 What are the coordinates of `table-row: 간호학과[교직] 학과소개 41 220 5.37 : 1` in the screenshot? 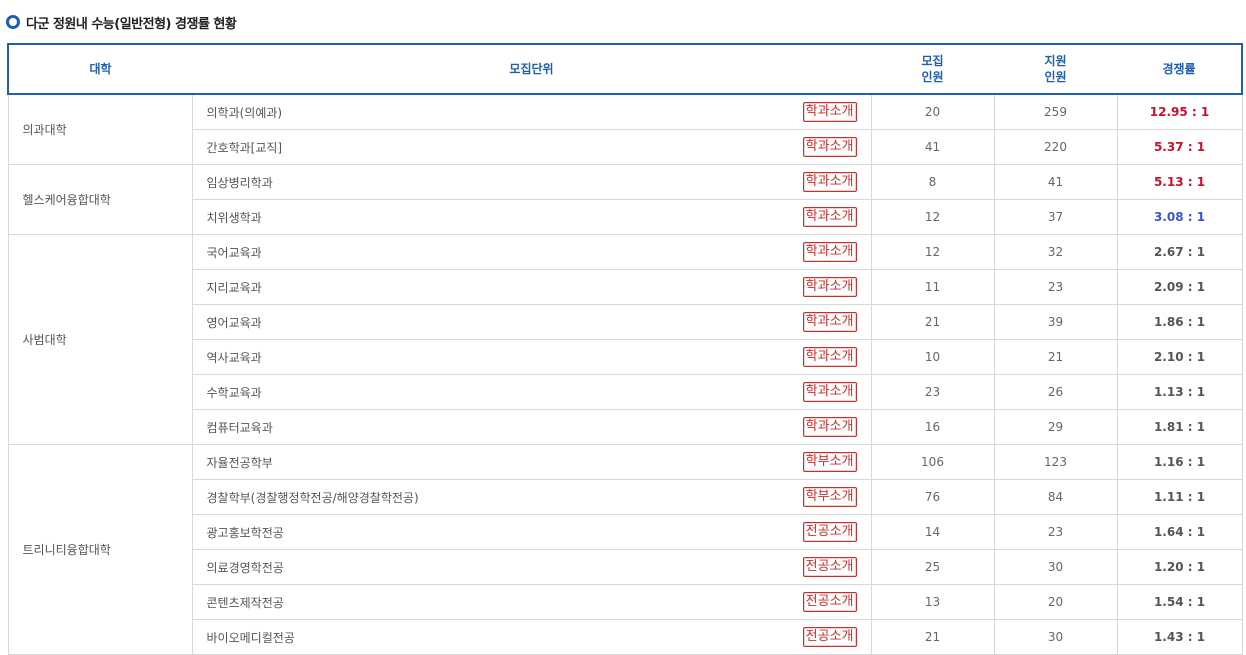 It's located at (625, 147).